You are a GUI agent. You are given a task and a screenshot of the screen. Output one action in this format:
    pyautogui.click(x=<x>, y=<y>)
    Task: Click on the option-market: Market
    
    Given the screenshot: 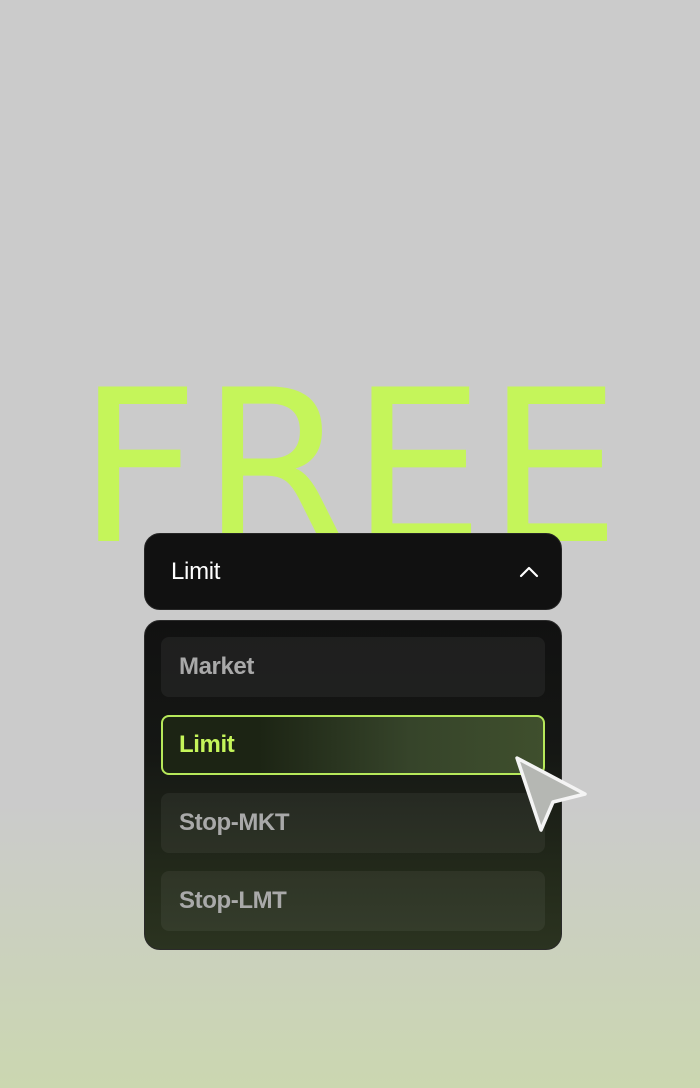 What is the action you would take?
    pyautogui.click(x=353, y=667)
    